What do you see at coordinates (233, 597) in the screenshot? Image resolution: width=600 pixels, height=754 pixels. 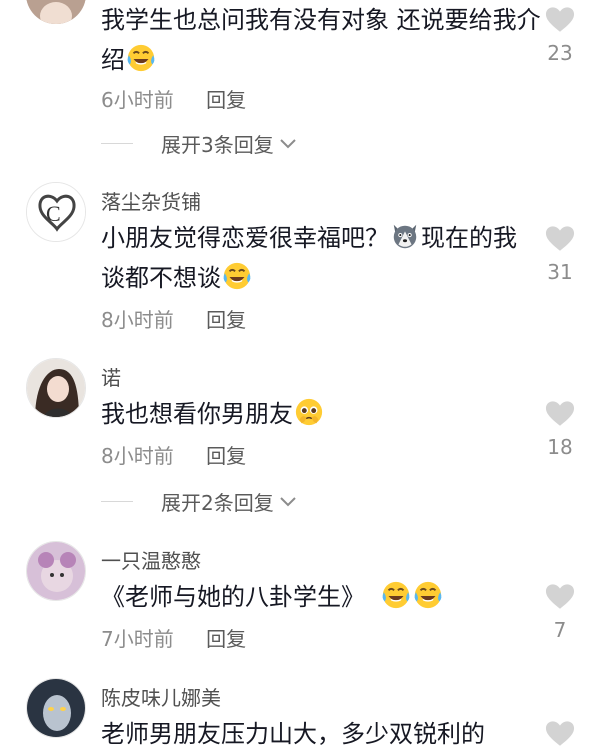 I see `comment-text-body: 《老师与她的八卦学生》` at bounding box center [233, 597].